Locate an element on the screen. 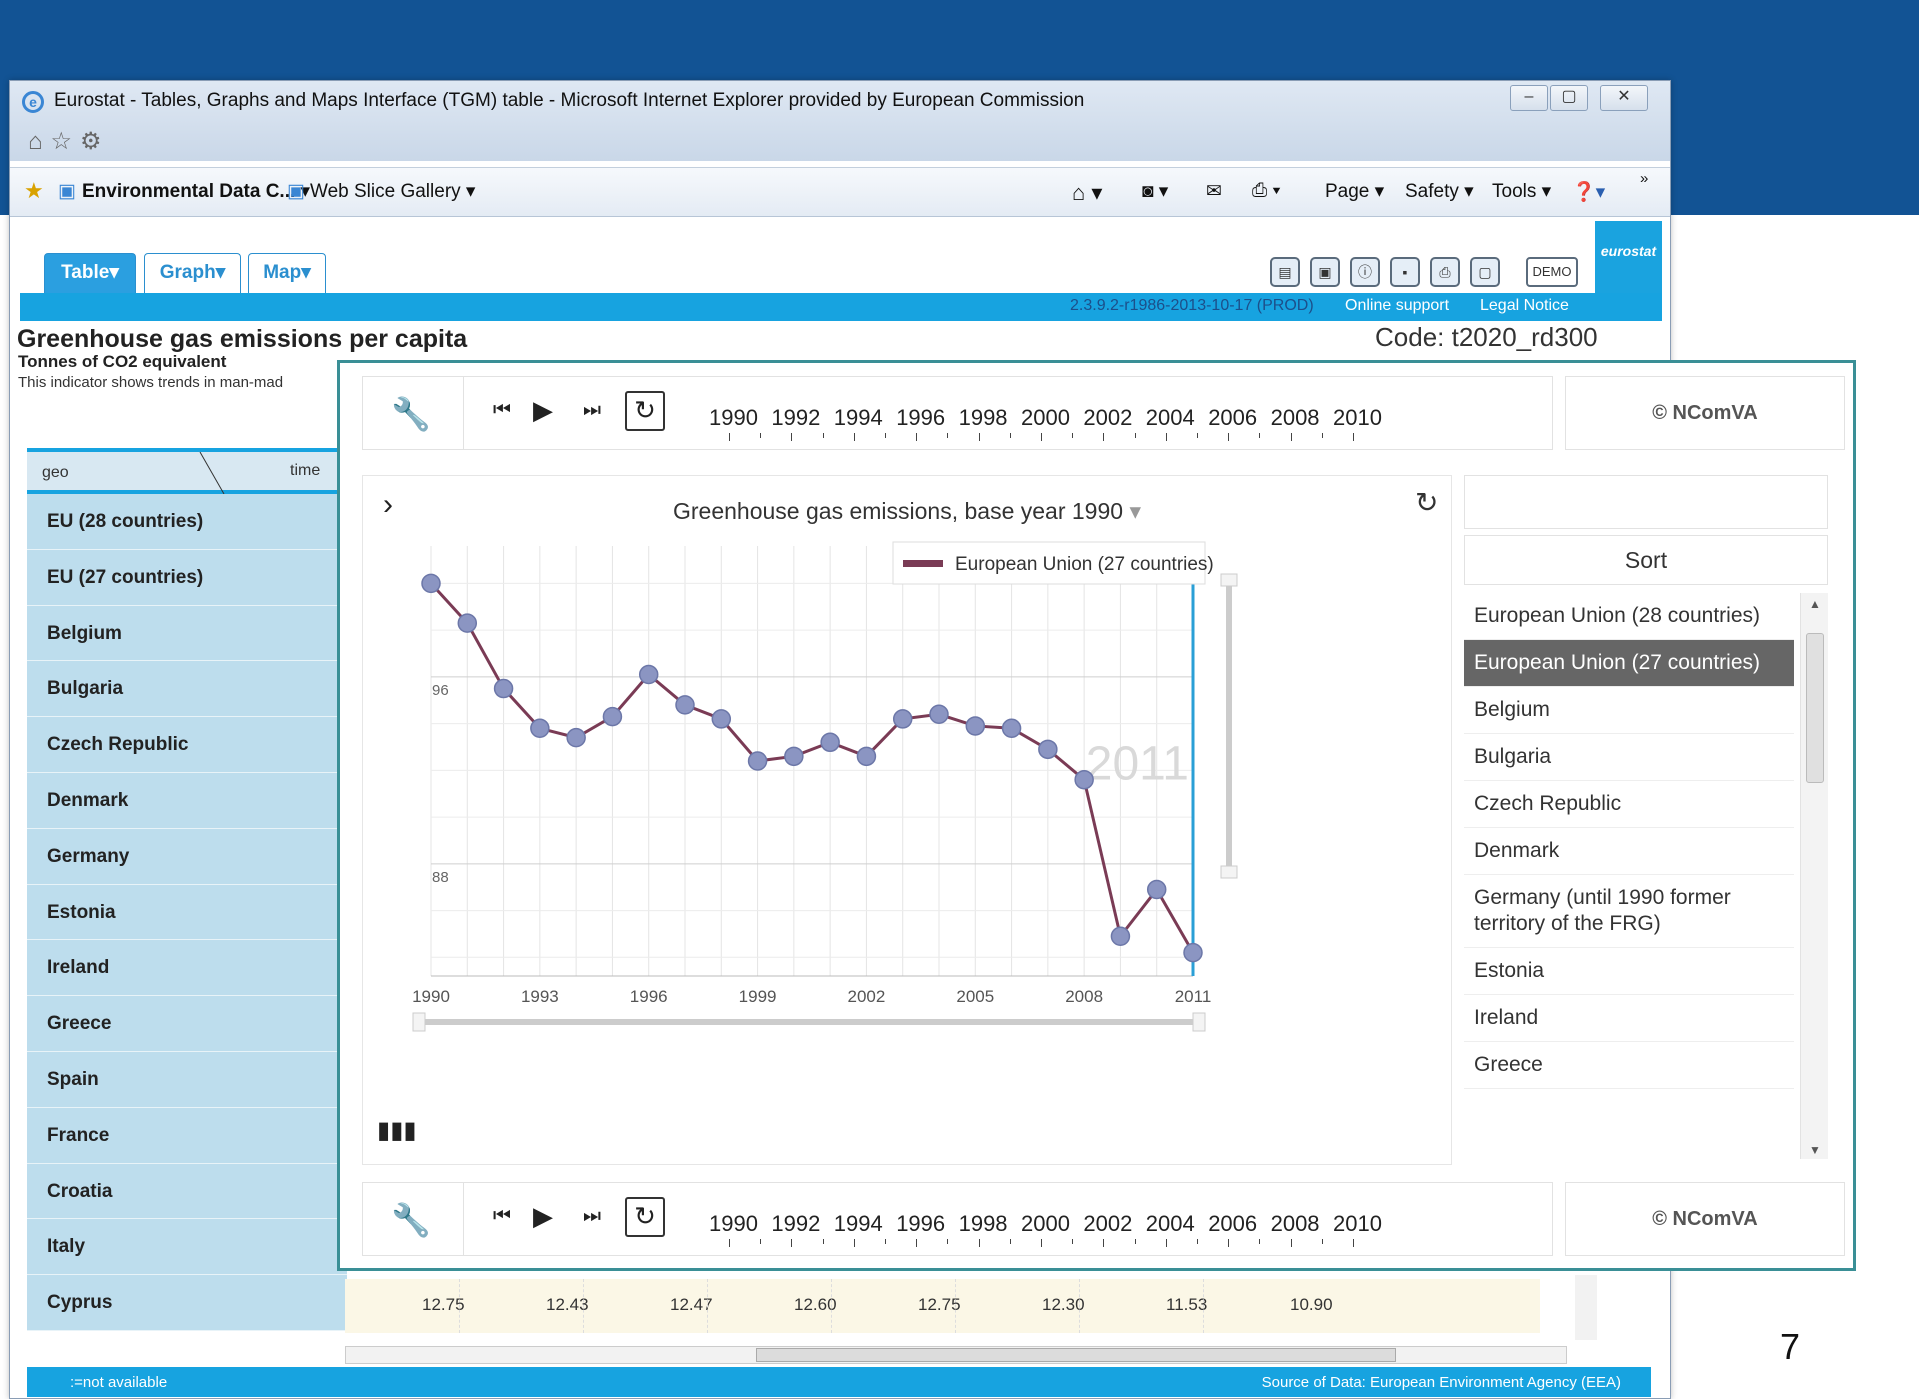 The image size is (1919, 1399). country-list-item: Greece is located at coordinates (1629, 1065).